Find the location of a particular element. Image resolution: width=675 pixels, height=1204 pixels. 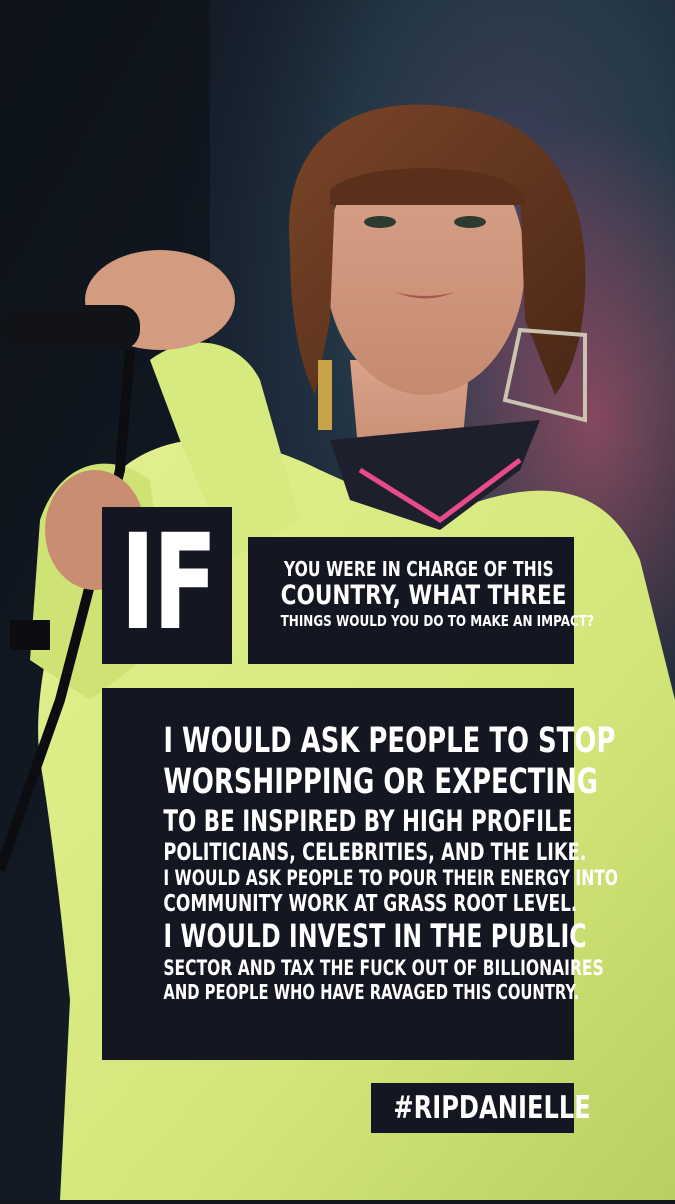

hashtag-box: #RIPDANIELLE is located at coordinates (481, 1108).